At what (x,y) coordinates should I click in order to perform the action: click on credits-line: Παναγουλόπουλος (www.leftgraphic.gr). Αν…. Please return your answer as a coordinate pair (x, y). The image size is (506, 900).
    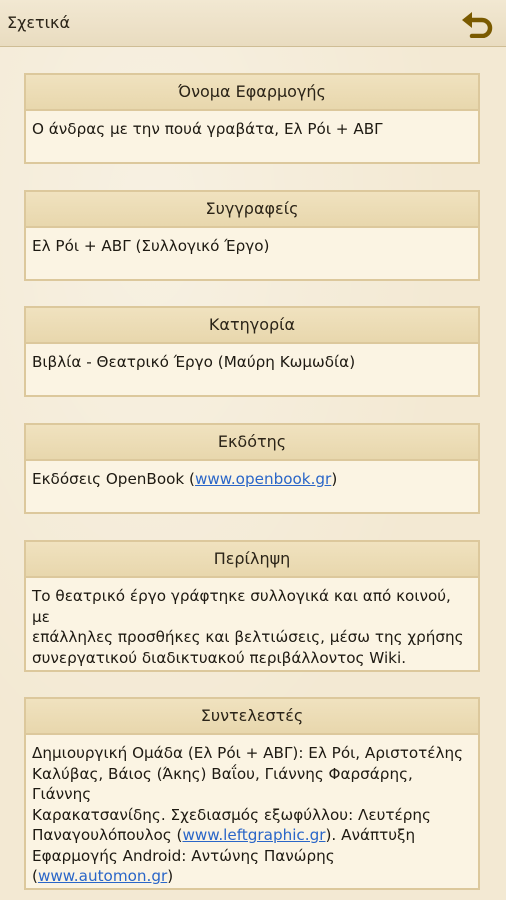
    Looking at the image, I should click on (252, 835).